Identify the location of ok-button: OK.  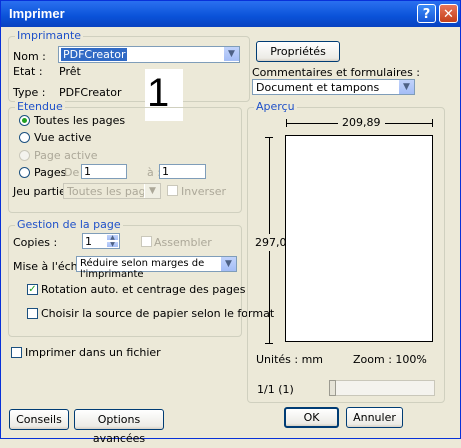
(311, 417).